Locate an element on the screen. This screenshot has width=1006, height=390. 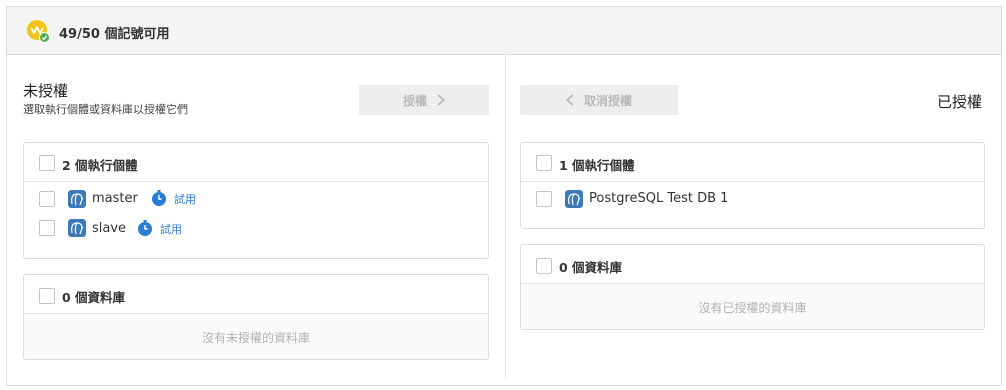
authorized-title: 已授權 is located at coordinates (960, 102).